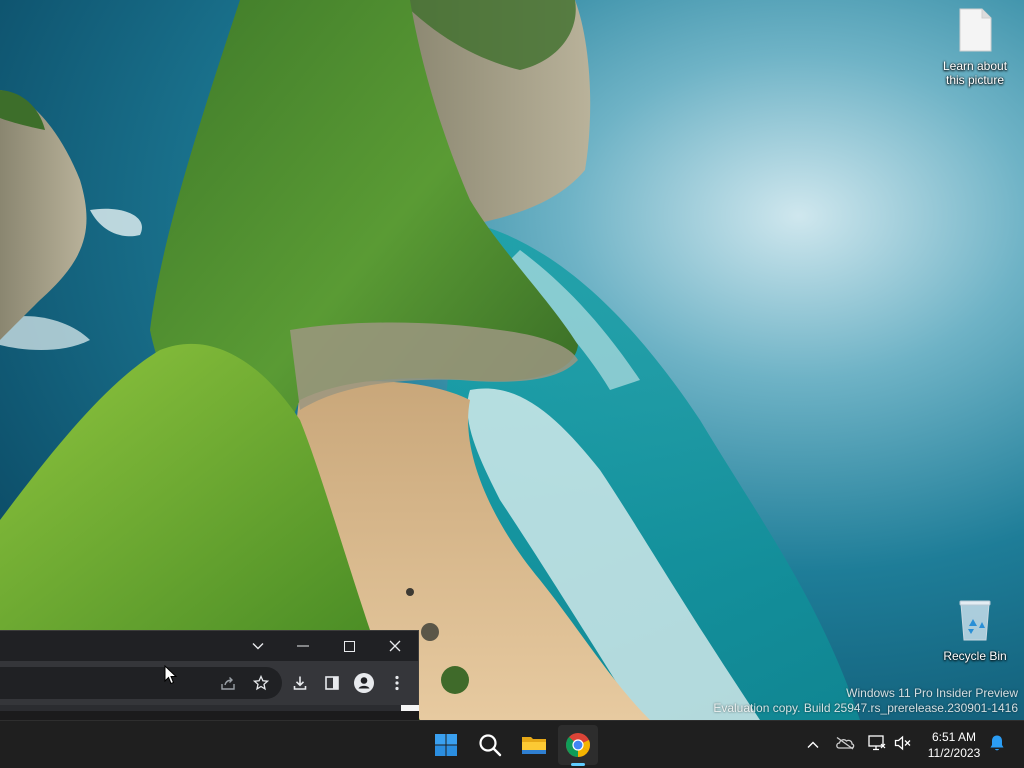  I want to click on side-panel-button, so click(332, 683).